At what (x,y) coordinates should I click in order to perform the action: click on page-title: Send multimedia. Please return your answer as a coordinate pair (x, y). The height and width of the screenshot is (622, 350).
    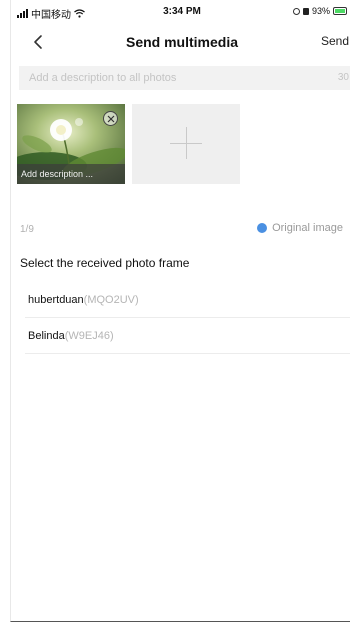
    Looking at the image, I should click on (182, 42).